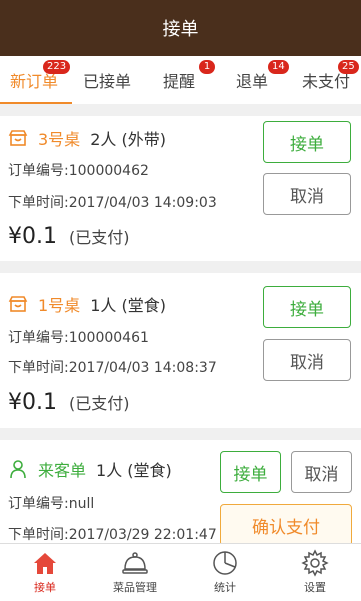  I want to click on bottom-nav: 接单 菜品管理 统计 设置, so click(180, 572).